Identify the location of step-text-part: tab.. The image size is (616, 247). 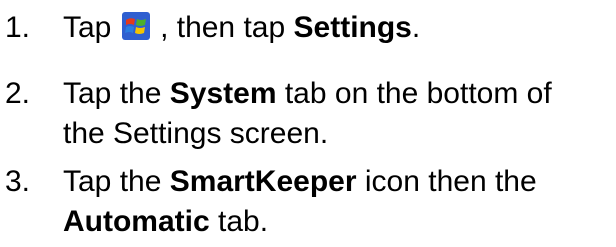
(243, 221).